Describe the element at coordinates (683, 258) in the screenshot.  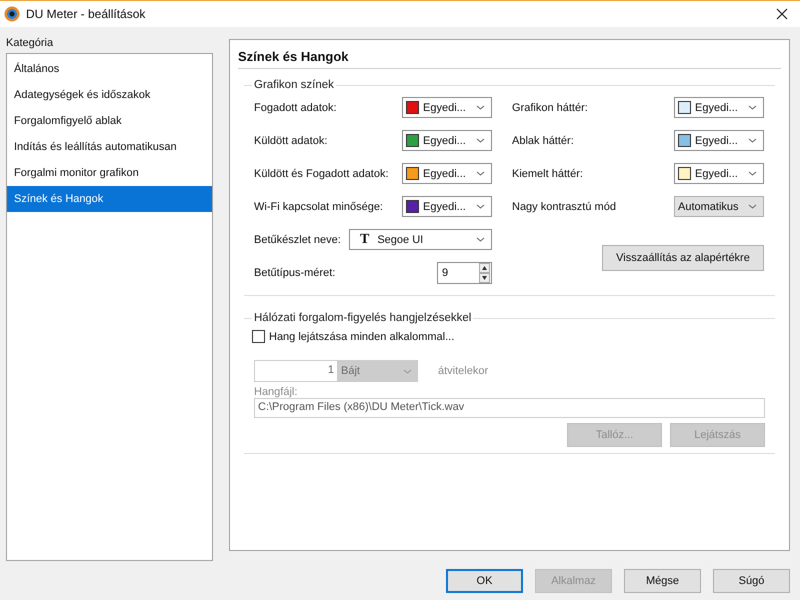
I see `reset-button: Visszaállítás az alapértékre` at that location.